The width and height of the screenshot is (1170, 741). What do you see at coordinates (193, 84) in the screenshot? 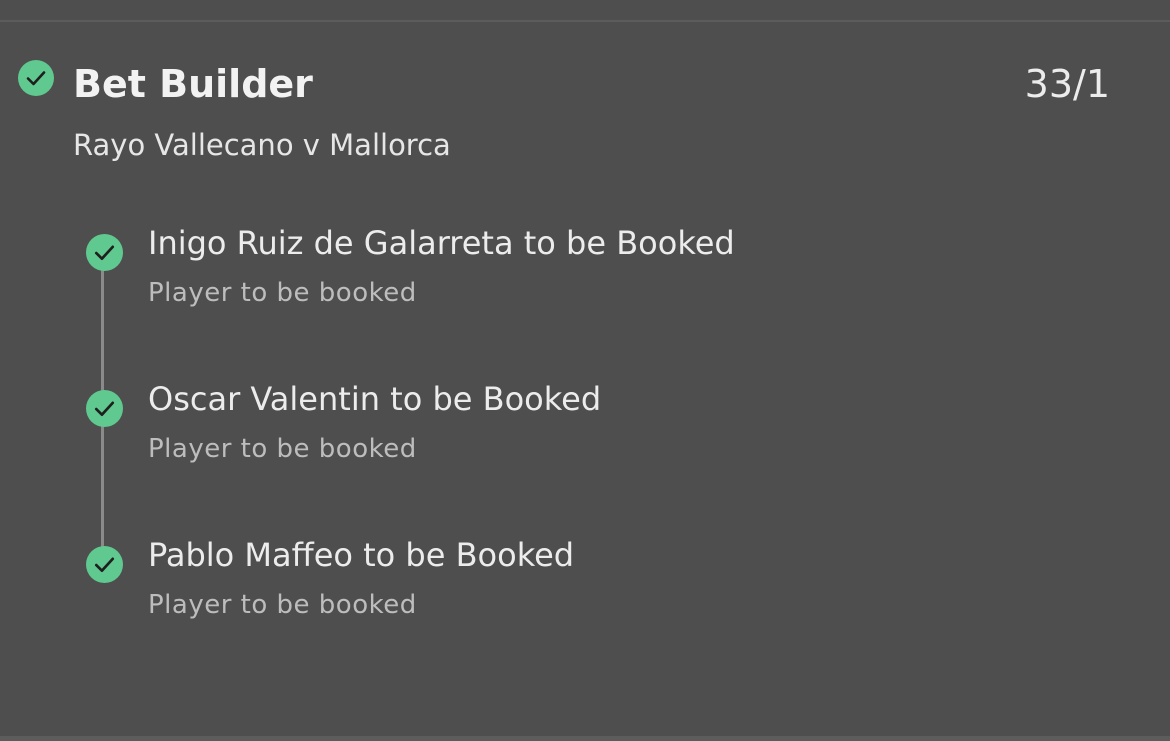
I see `bet-title: Bet Builder` at bounding box center [193, 84].